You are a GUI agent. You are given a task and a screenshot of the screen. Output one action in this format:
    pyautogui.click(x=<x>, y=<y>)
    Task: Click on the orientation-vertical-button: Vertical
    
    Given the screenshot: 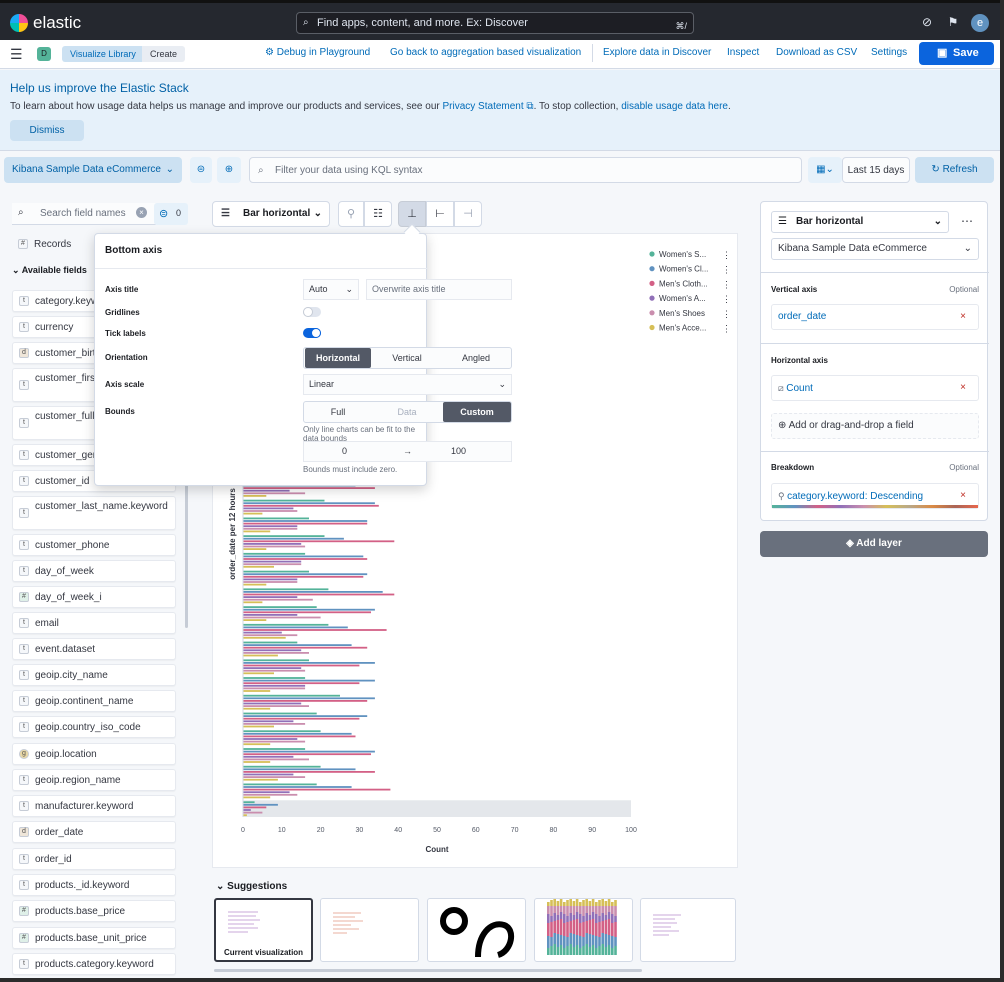 What is the action you would take?
    pyautogui.click(x=407, y=358)
    